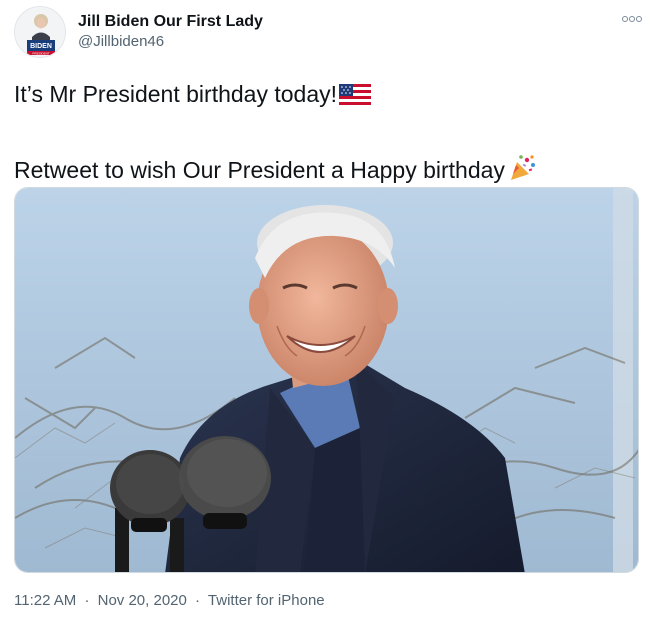 The image size is (658, 620). I want to click on tweet-line-1-text: It’s Mr President birthday today!, so click(175, 94).